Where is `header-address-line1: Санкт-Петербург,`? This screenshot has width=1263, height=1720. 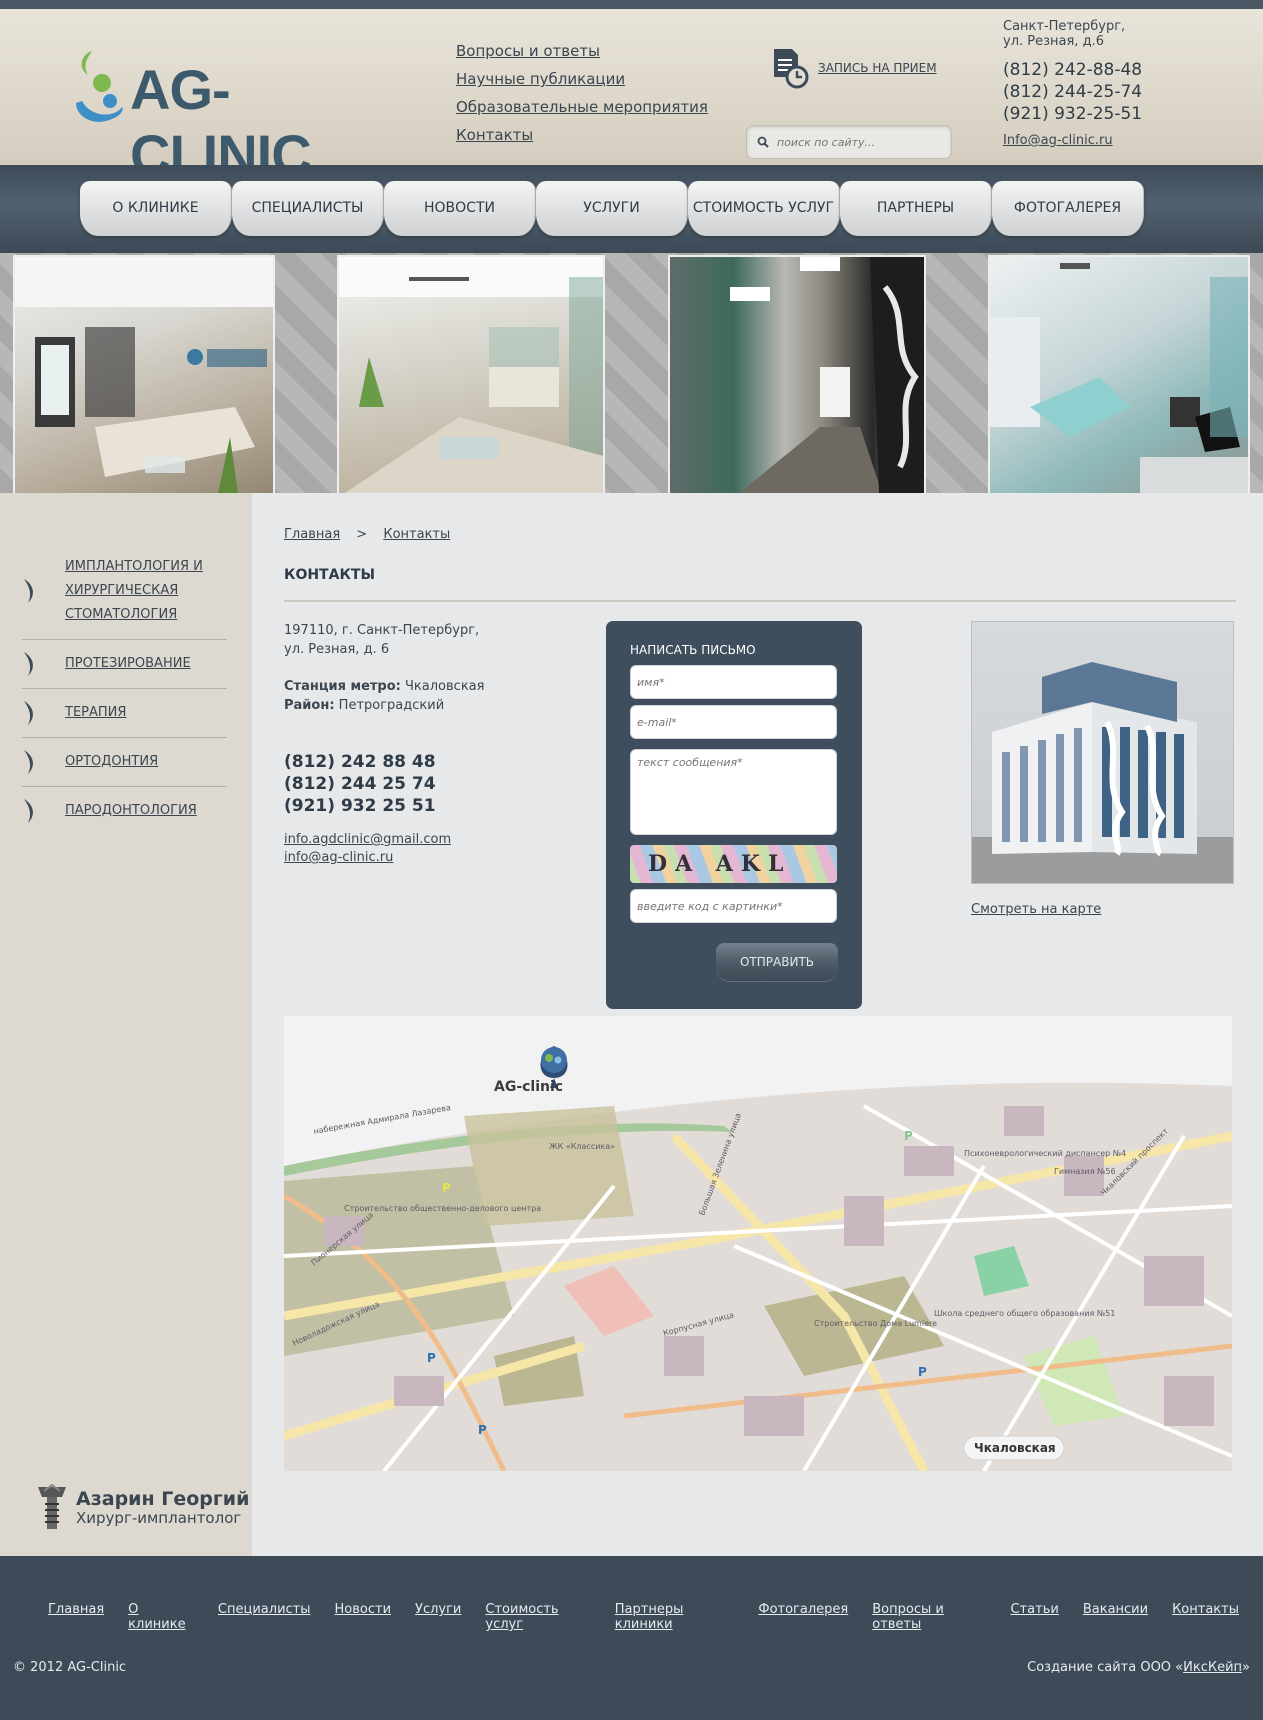
header-address-line1: Санкт-Петербург, is located at coordinates (1064, 26).